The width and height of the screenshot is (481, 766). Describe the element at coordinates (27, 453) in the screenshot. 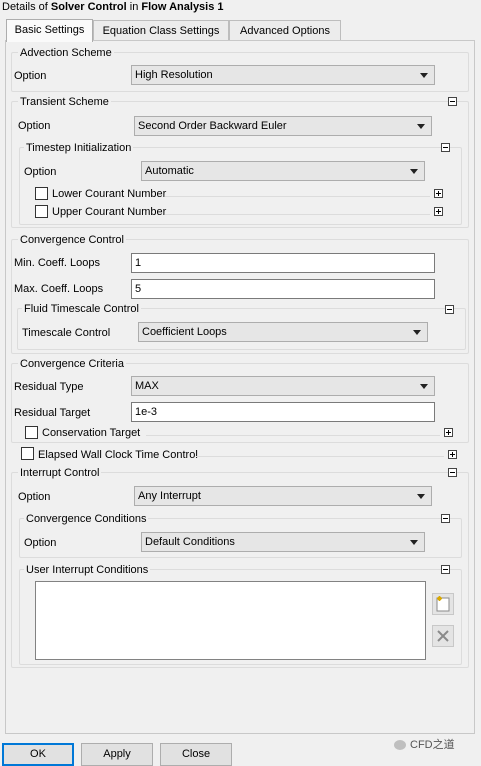

I see `elapsed-wall-clock-checkbox` at that location.